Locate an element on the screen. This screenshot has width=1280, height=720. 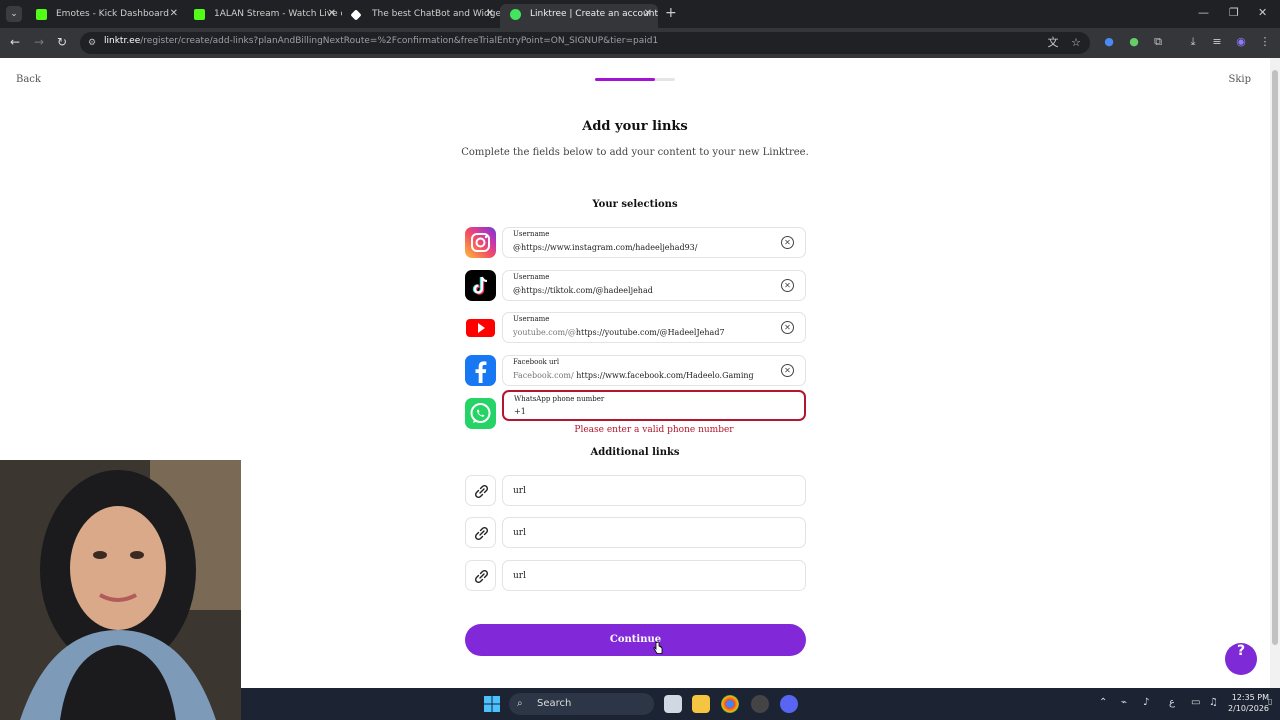
field-input-text: +1 is located at coordinates (520, 411).